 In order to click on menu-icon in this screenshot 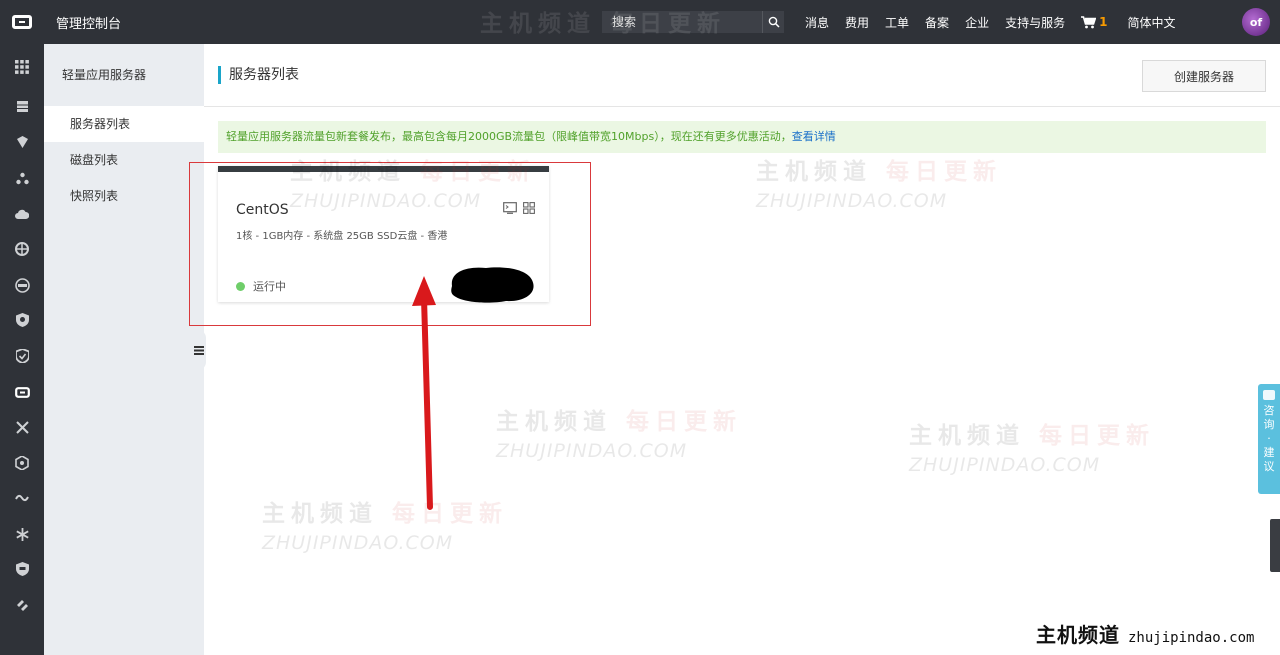, I will do `click(199, 350)`.